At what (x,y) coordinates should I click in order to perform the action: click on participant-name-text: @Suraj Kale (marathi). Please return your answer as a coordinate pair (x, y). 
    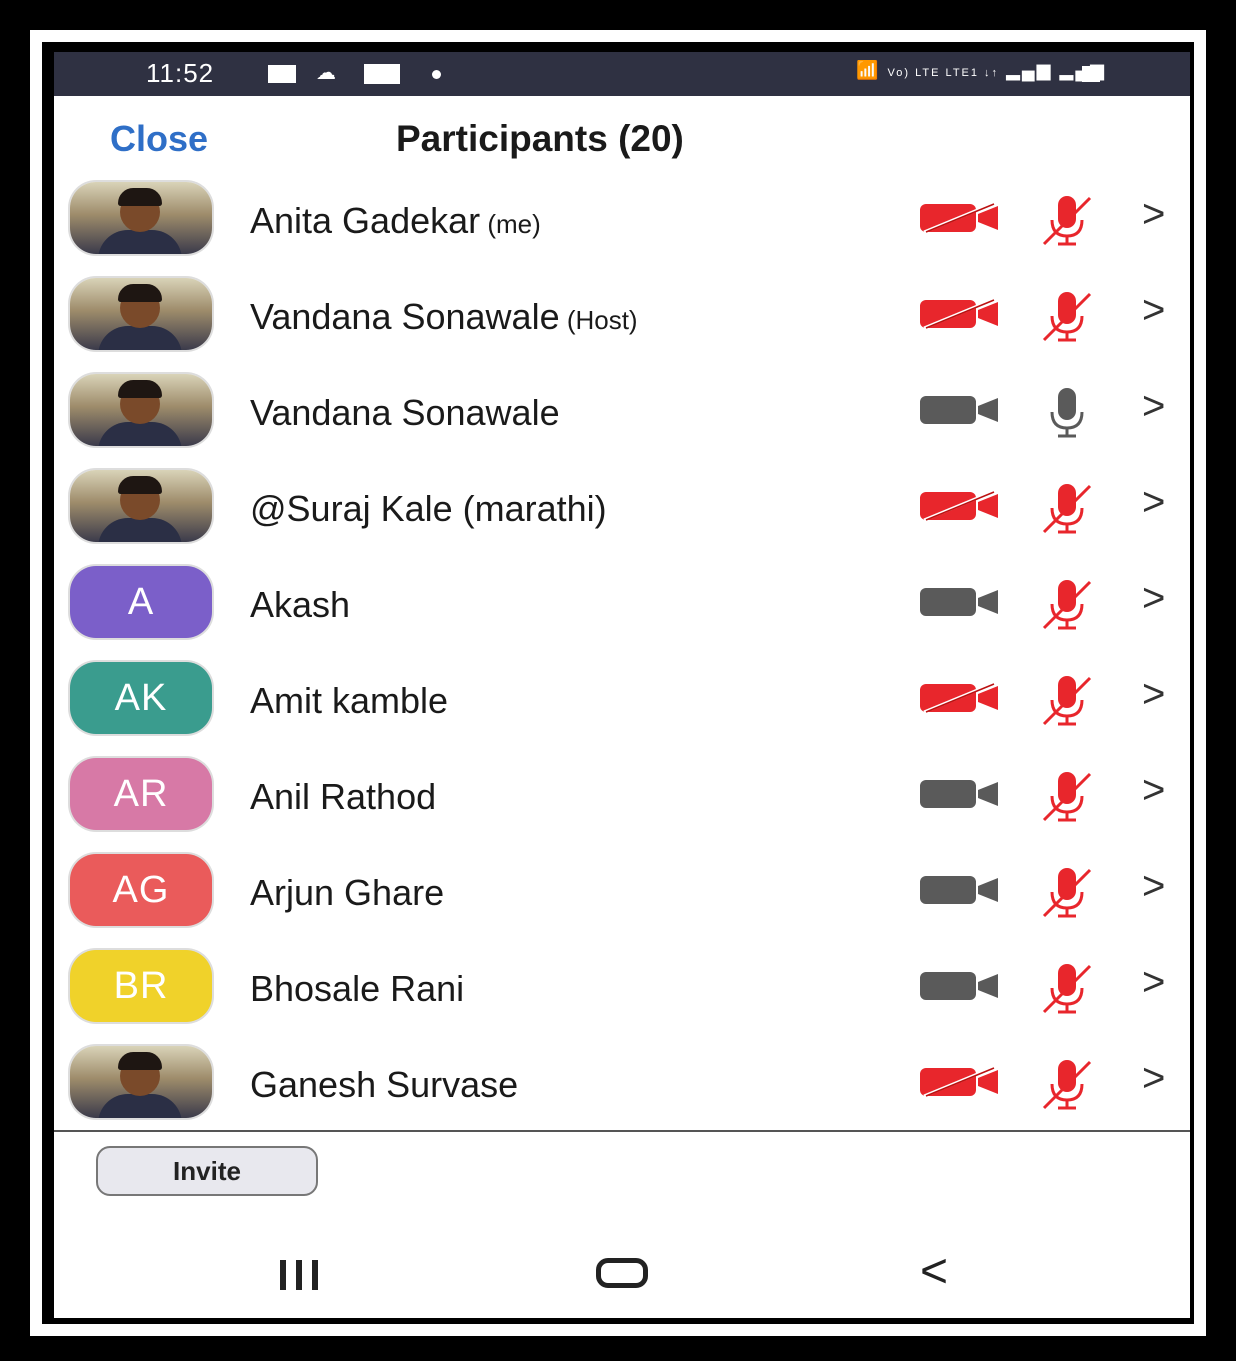
    Looking at the image, I should click on (428, 508).